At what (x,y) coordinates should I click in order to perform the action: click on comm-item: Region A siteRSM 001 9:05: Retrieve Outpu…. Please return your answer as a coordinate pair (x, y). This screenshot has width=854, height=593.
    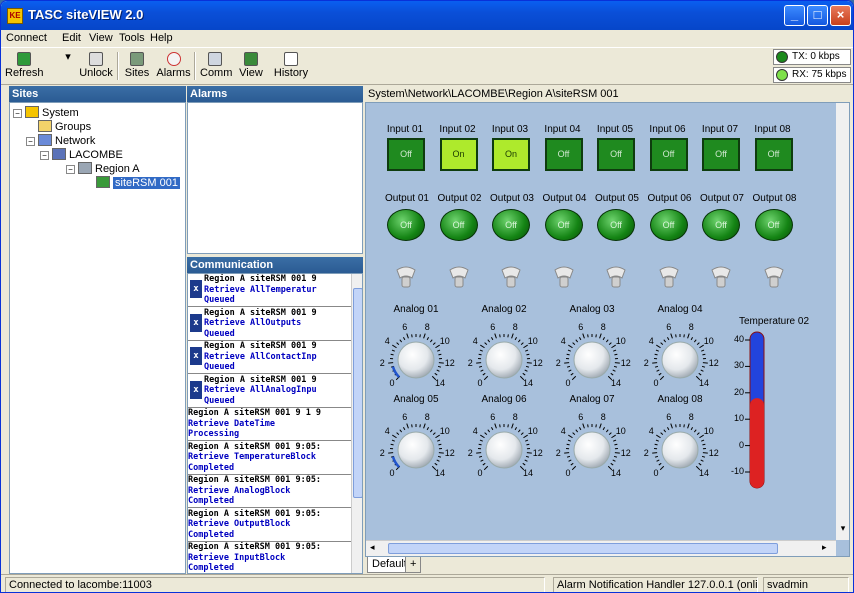
    Looking at the image, I should click on (269, 525).